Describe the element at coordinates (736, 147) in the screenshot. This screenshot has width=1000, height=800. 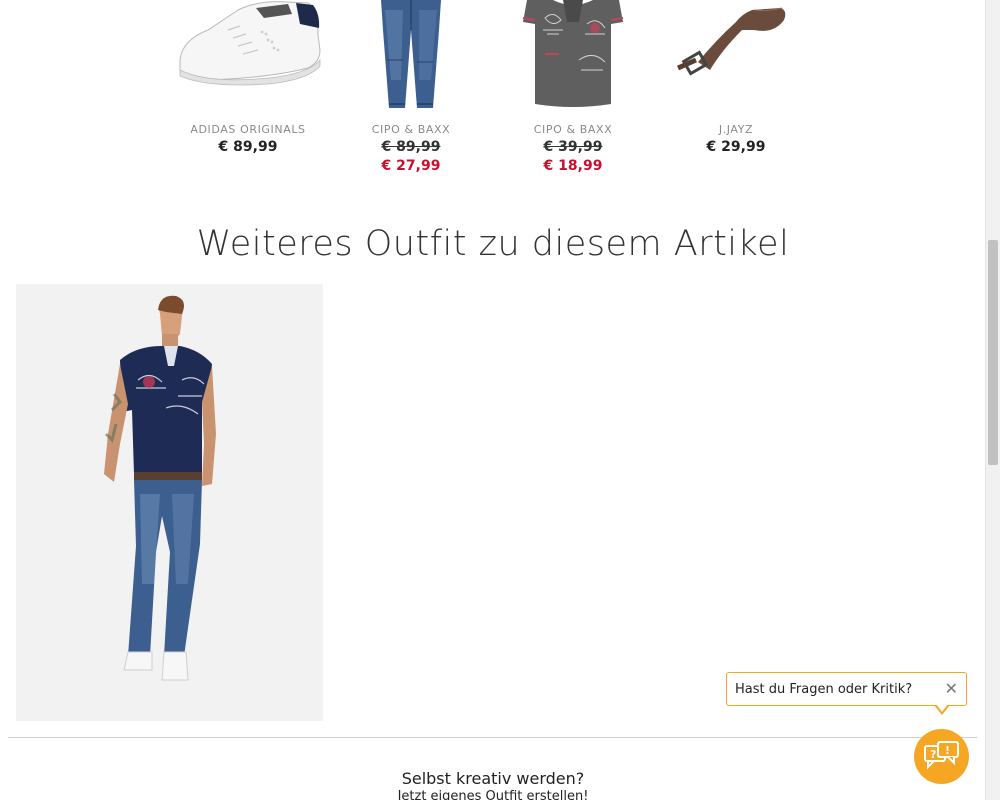
I see `product-price: € 29,99` at that location.